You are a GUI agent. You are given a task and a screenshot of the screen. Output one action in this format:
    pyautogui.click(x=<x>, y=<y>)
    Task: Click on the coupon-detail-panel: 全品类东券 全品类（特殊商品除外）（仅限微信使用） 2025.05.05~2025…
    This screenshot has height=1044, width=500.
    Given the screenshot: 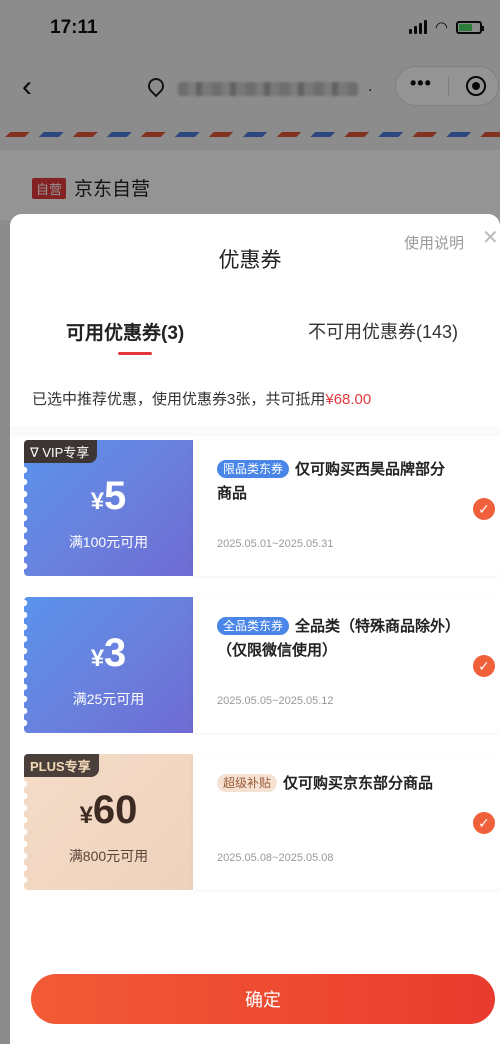 What is the action you would take?
    pyautogui.click(x=346, y=665)
    